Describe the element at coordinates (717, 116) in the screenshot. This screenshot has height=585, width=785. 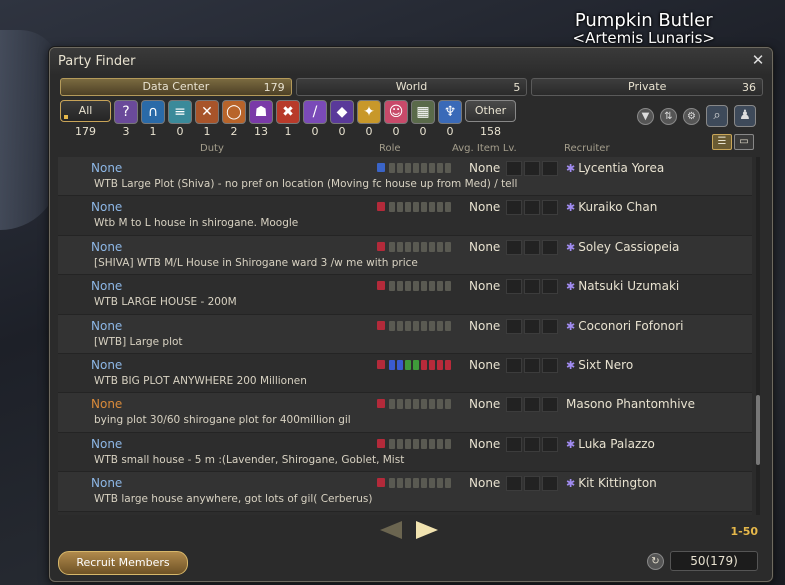
I see `search-icon: ⌕` at that location.